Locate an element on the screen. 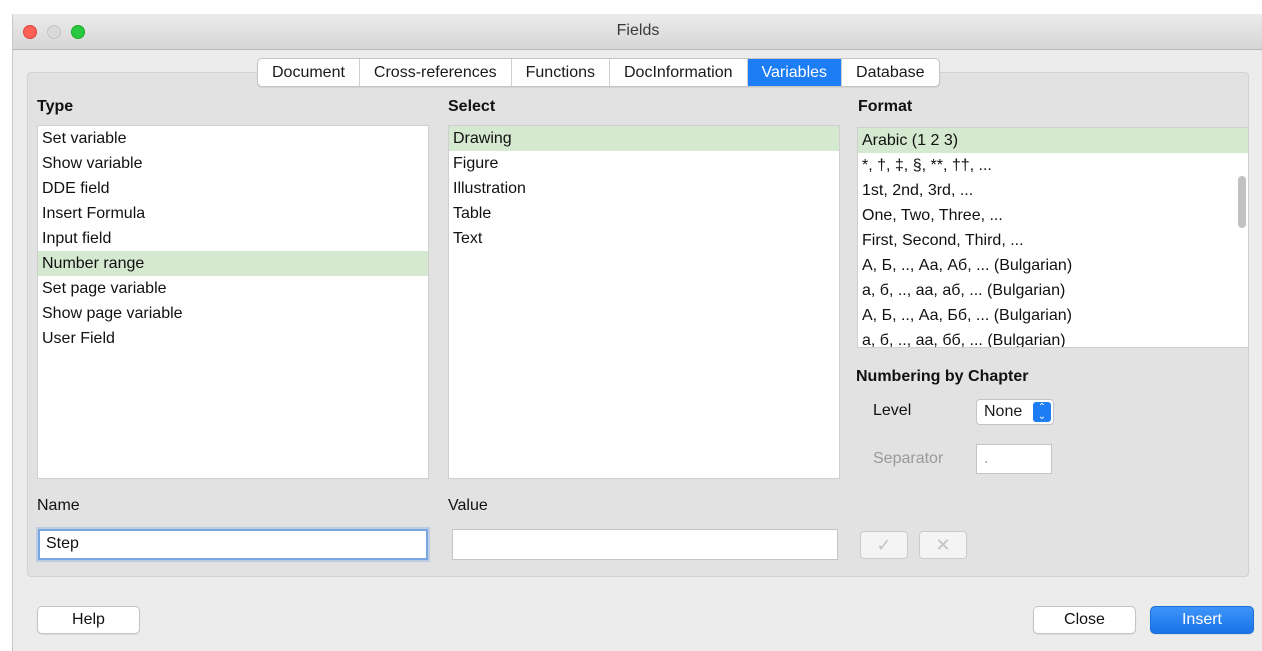 The image size is (1262, 651). type-item: Insert Formula is located at coordinates (233, 213).